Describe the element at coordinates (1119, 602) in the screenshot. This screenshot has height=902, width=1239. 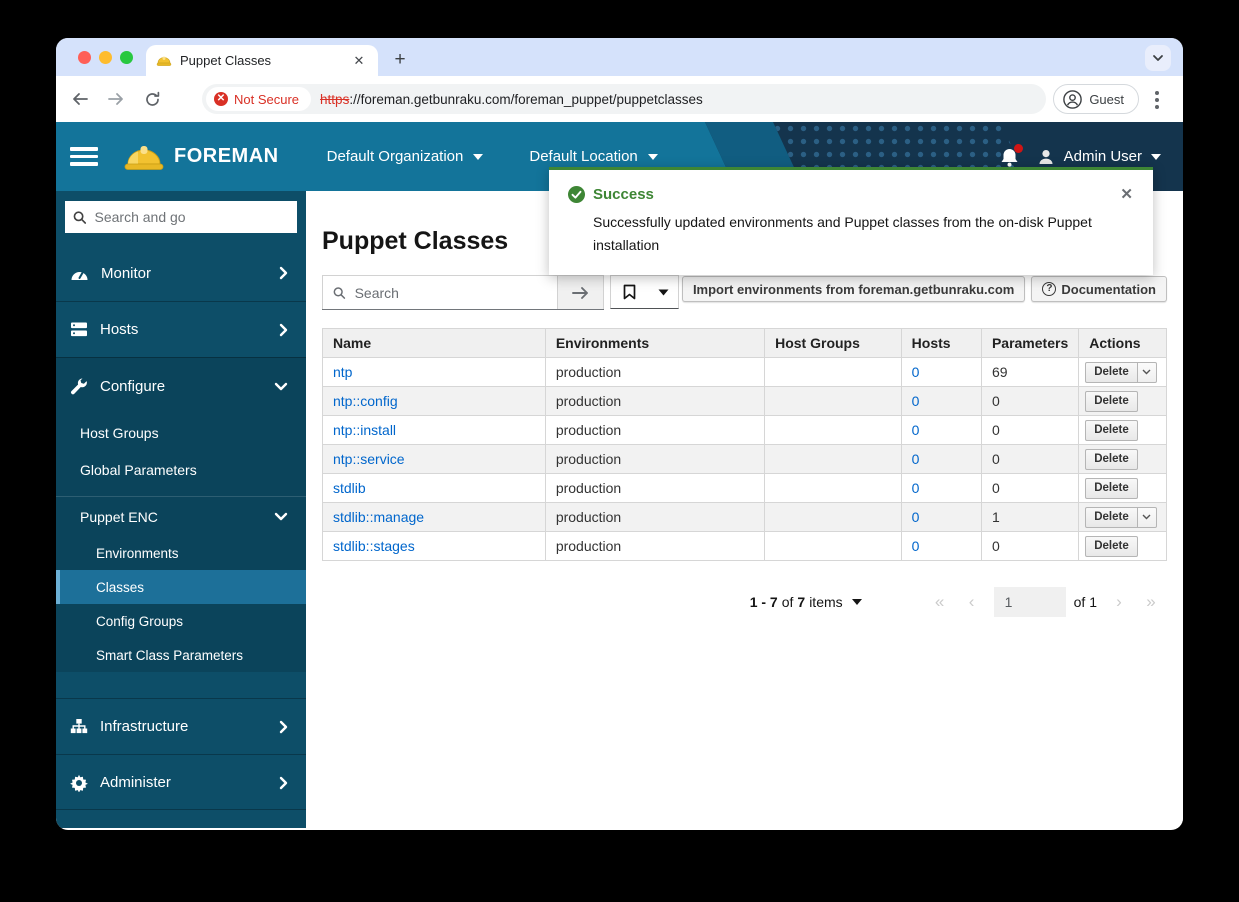
I see `next-page-button: ›` at that location.